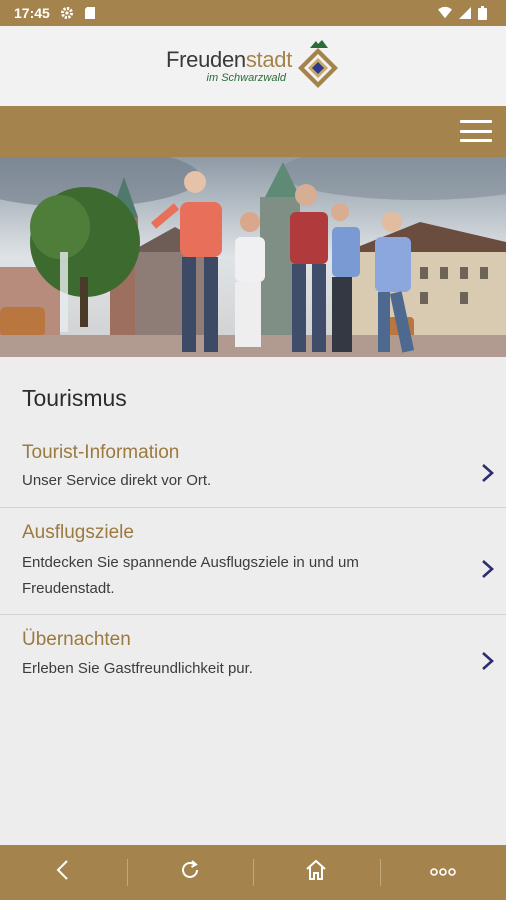 This screenshot has height=900, width=506. I want to click on item-title: Tourist-Information, so click(101, 452).